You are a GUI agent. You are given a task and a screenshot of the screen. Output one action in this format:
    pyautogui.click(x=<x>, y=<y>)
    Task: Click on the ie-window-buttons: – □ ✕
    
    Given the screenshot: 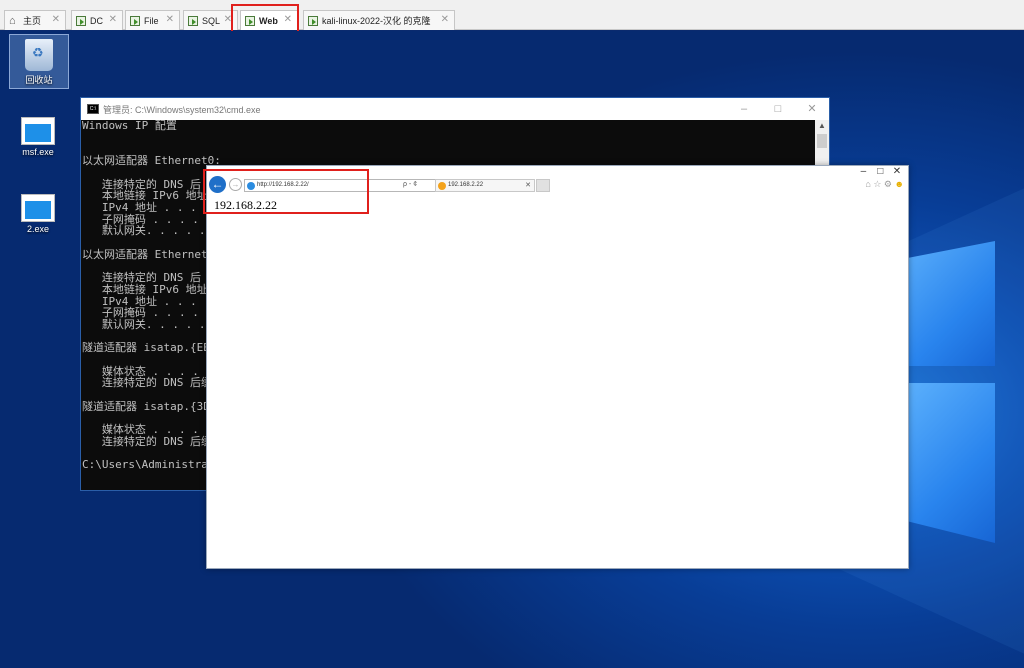 What is the action you would take?
    pyautogui.click(x=880, y=171)
    